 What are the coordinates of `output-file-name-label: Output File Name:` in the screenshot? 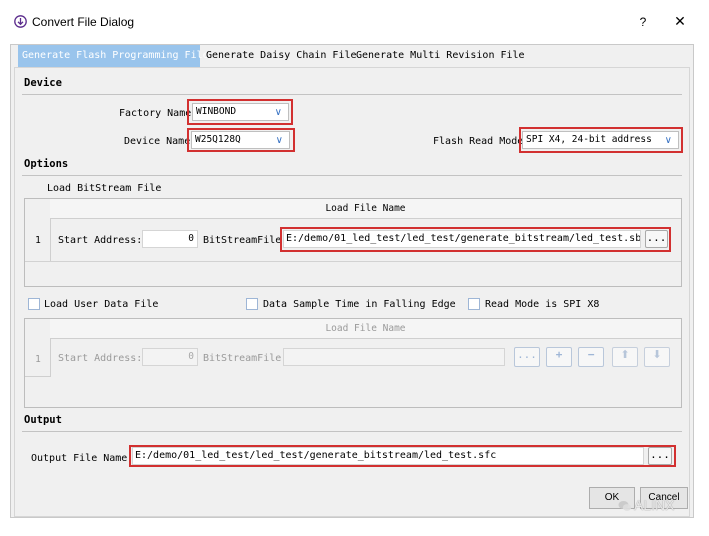 It's located at (82, 458).